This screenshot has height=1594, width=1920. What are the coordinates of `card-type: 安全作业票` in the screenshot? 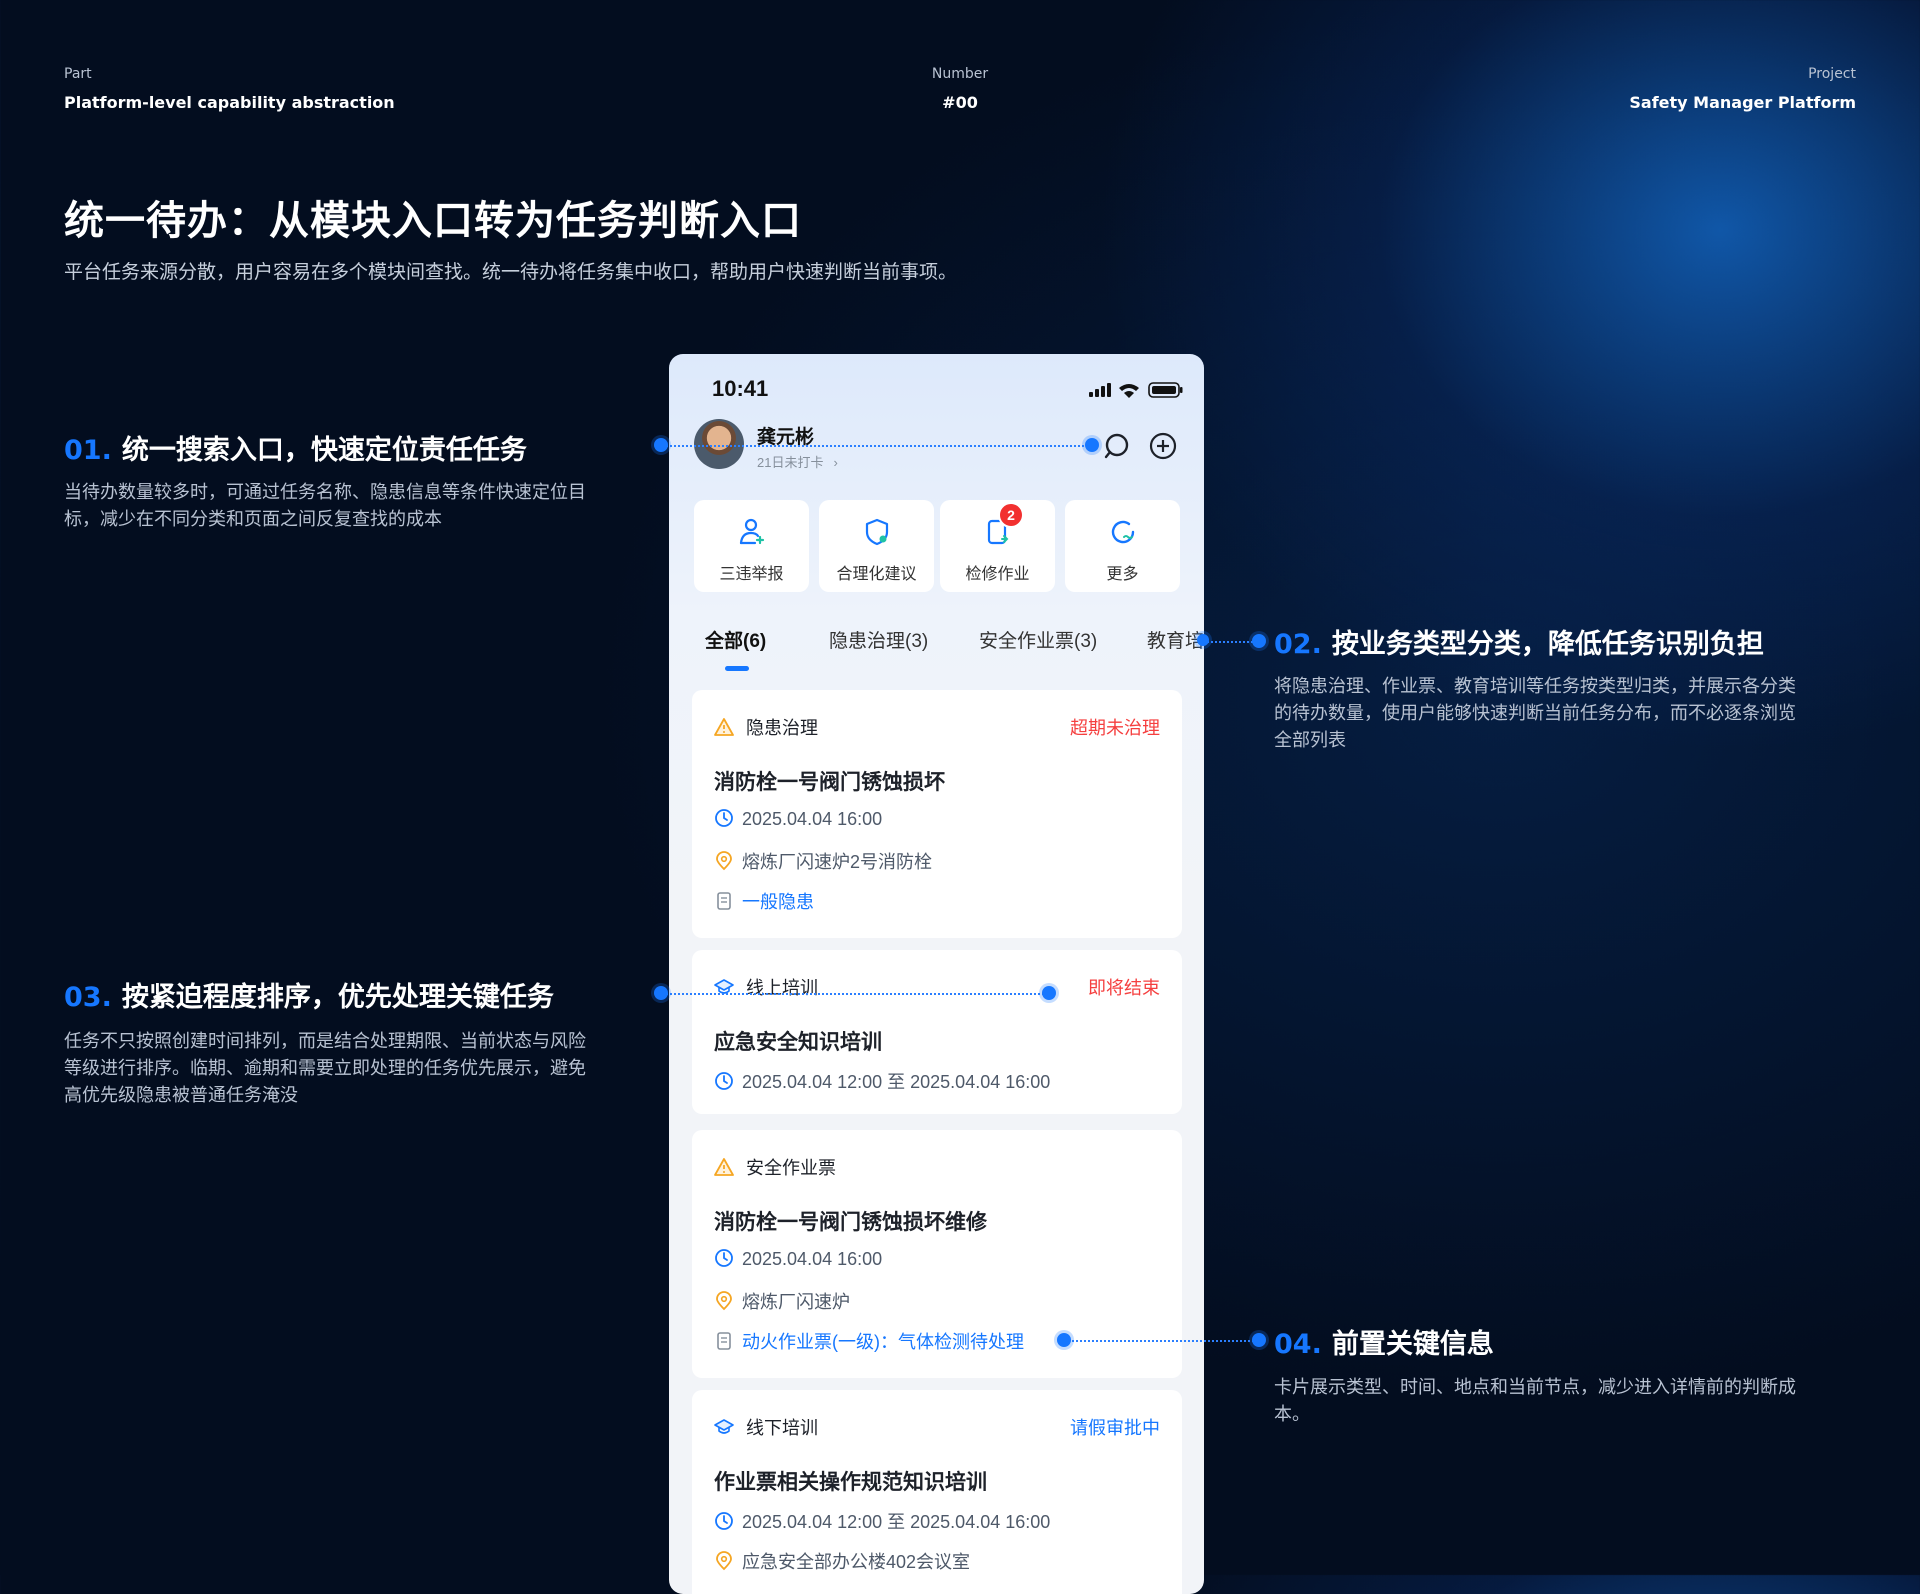 It's located at (775, 1167).